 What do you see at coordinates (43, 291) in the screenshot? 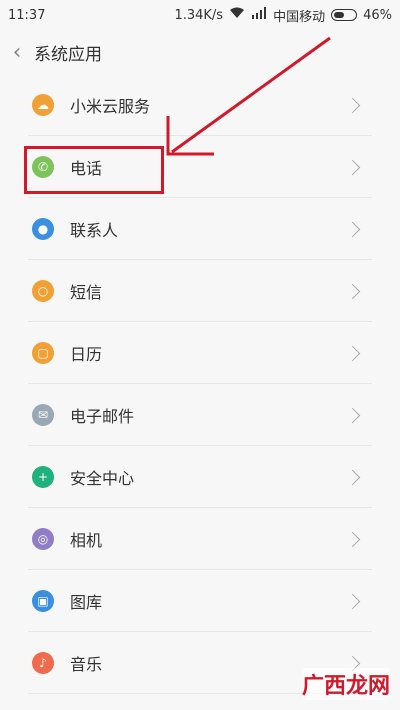
I see `message-icon: ○` at bounding box center [43, 291].